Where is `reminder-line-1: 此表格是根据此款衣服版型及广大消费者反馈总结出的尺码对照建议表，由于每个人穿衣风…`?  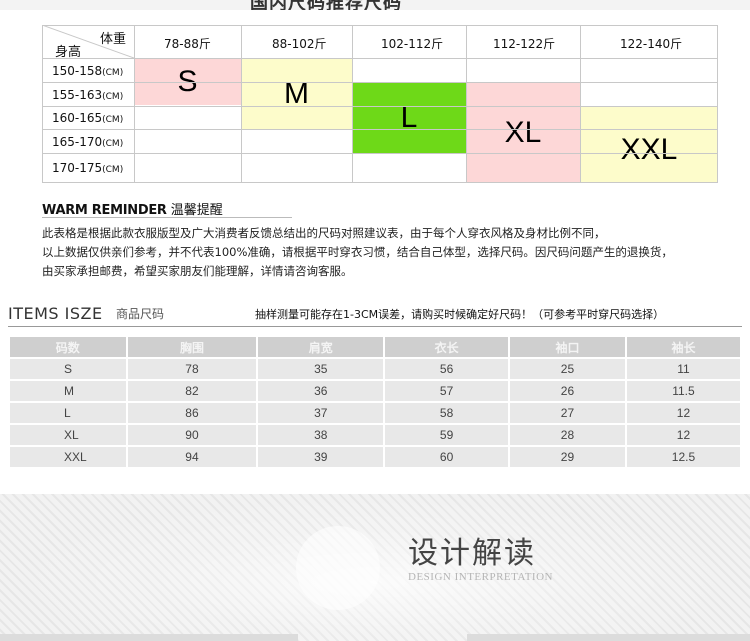 reminder-line-1: 此表格是根据此款衣服版型及广大消费者反馈总结出的尺码对照建议表，由于每个人穿衣风… is located at coordinates (324, 233).